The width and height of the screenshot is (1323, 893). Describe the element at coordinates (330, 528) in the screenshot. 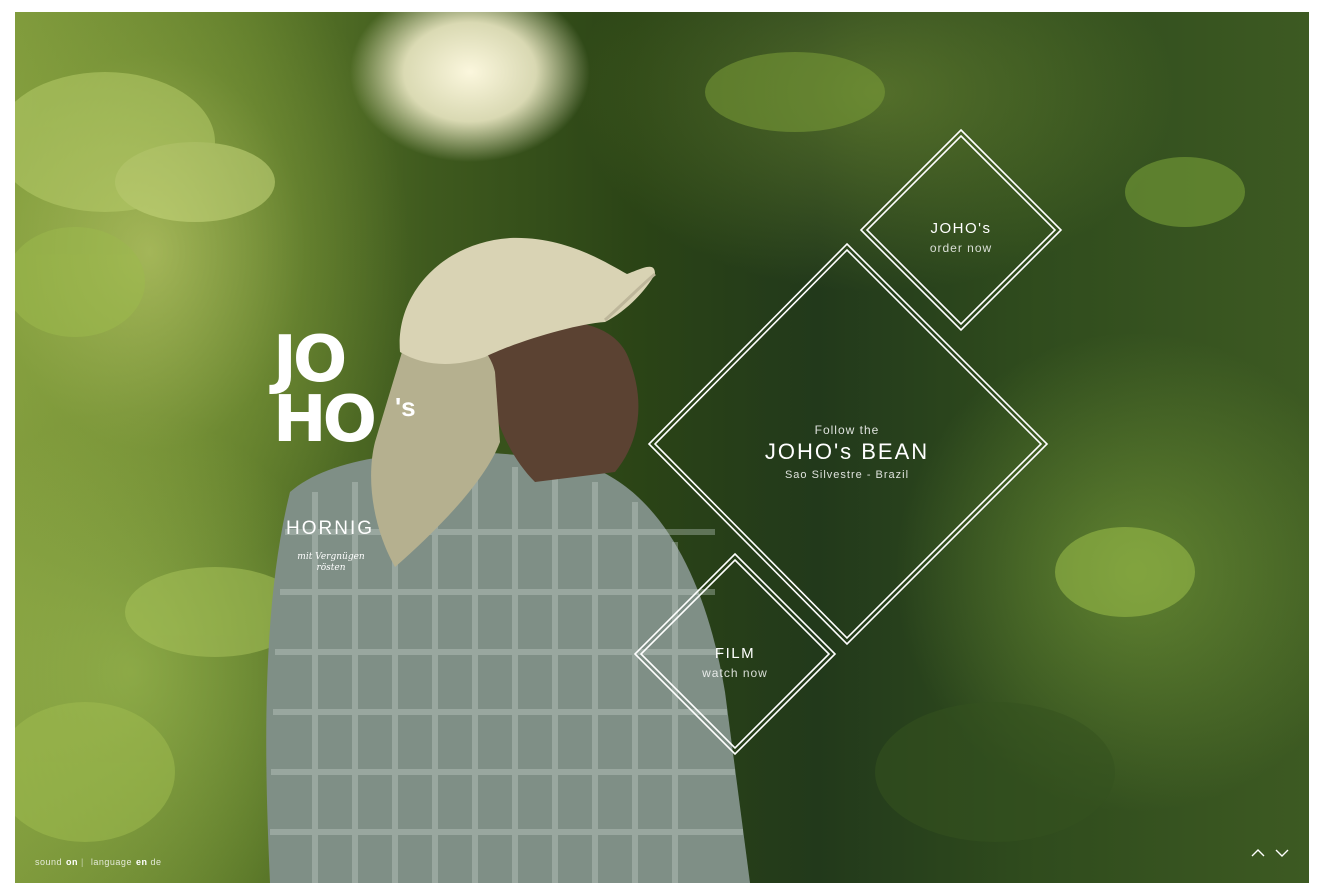

I see `logo-brand-hornig: HORNIG` at that location.